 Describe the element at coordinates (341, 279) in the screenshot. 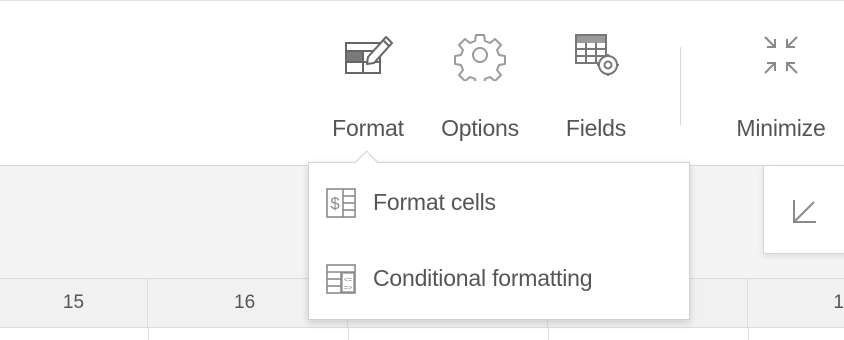

I see `conditional-table-icon: <= =>` at that location.